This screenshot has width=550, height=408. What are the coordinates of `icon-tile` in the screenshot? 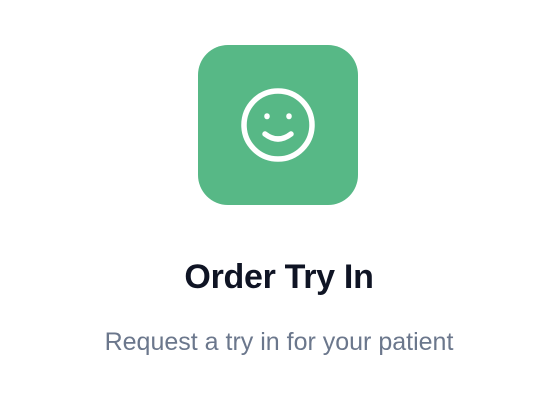 It's located at (278, 125).